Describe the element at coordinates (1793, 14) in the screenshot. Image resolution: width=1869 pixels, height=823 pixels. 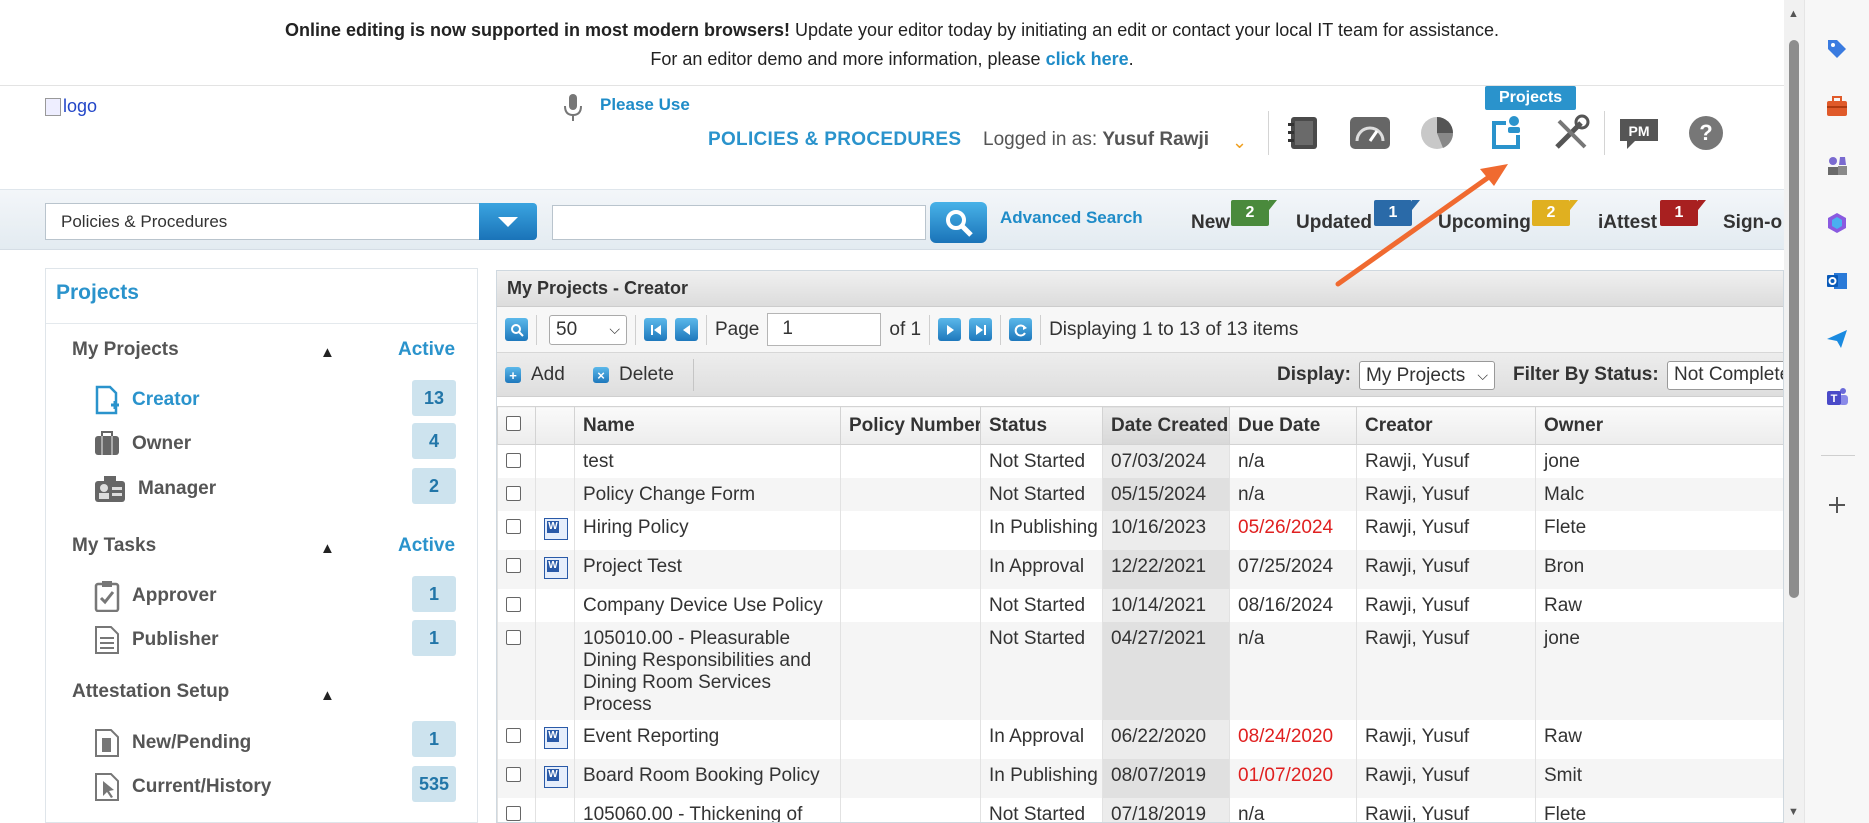
I see `scroll-up-icon: ▲` at that location.